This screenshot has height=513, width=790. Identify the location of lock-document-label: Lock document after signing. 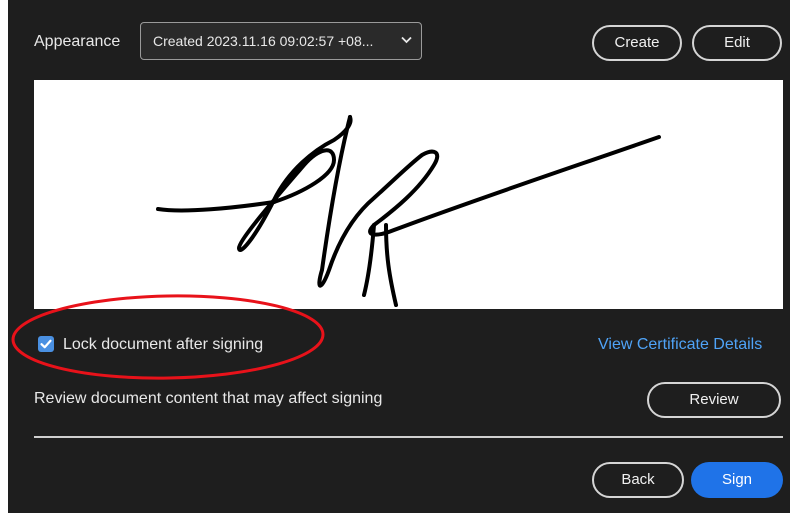
(163, 345).